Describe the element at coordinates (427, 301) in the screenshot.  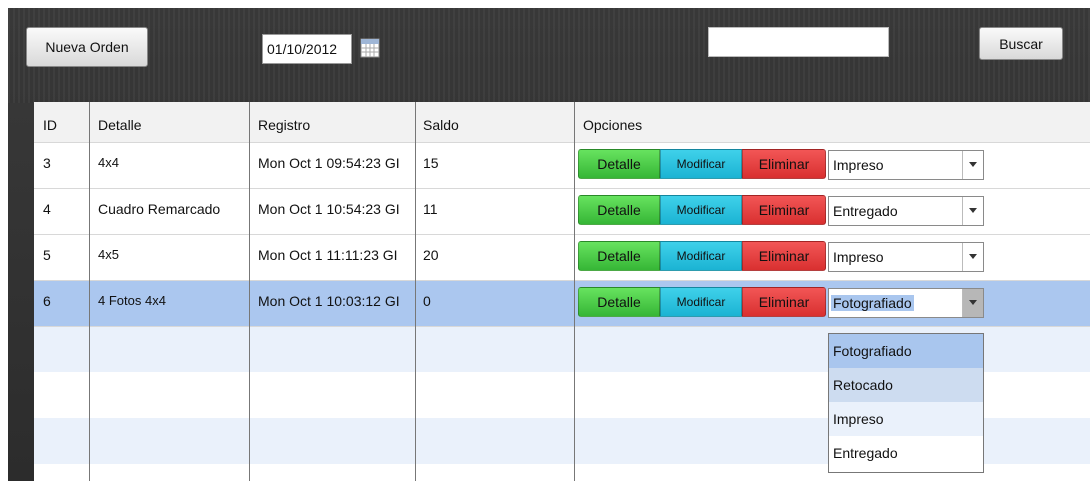
I see `cell-saldo: 0` at that location.